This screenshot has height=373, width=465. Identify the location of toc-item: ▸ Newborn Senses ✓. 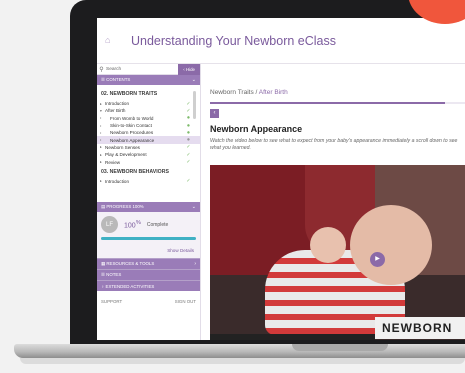
(150, 147).